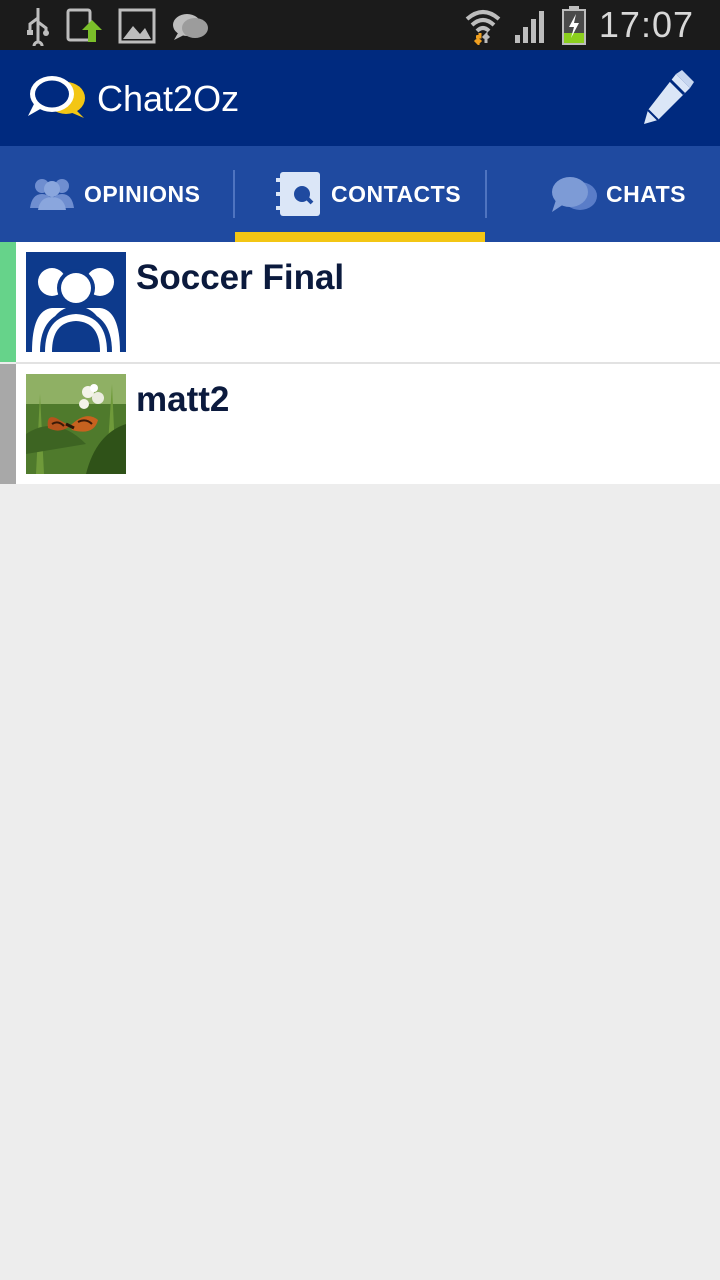 This screenshot has width=720, height=1280. Describe the element at coordinates (240, 277) in the screenshot. I see `contact-name: Soccer Final` at that location.